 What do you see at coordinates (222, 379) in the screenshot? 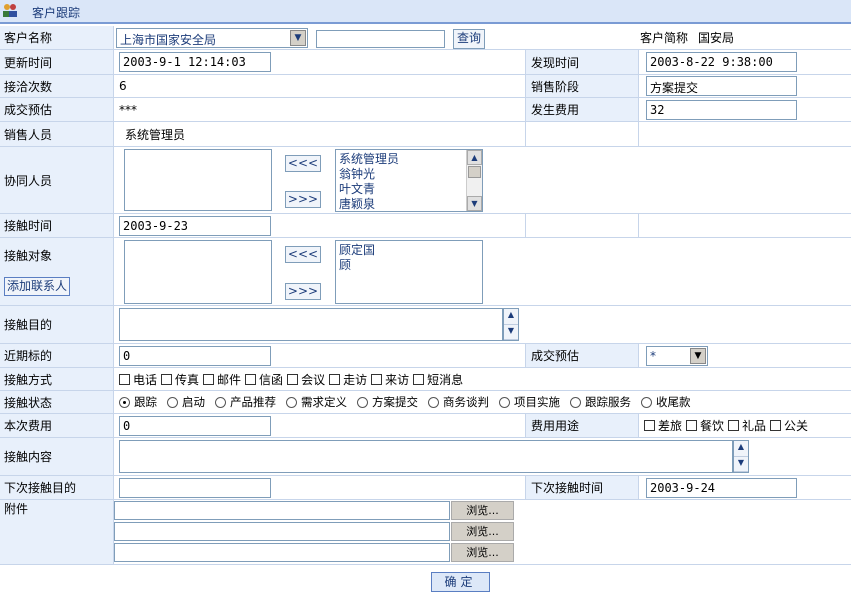
I see `method-option: 邮件` at bounding box center [222, 379].